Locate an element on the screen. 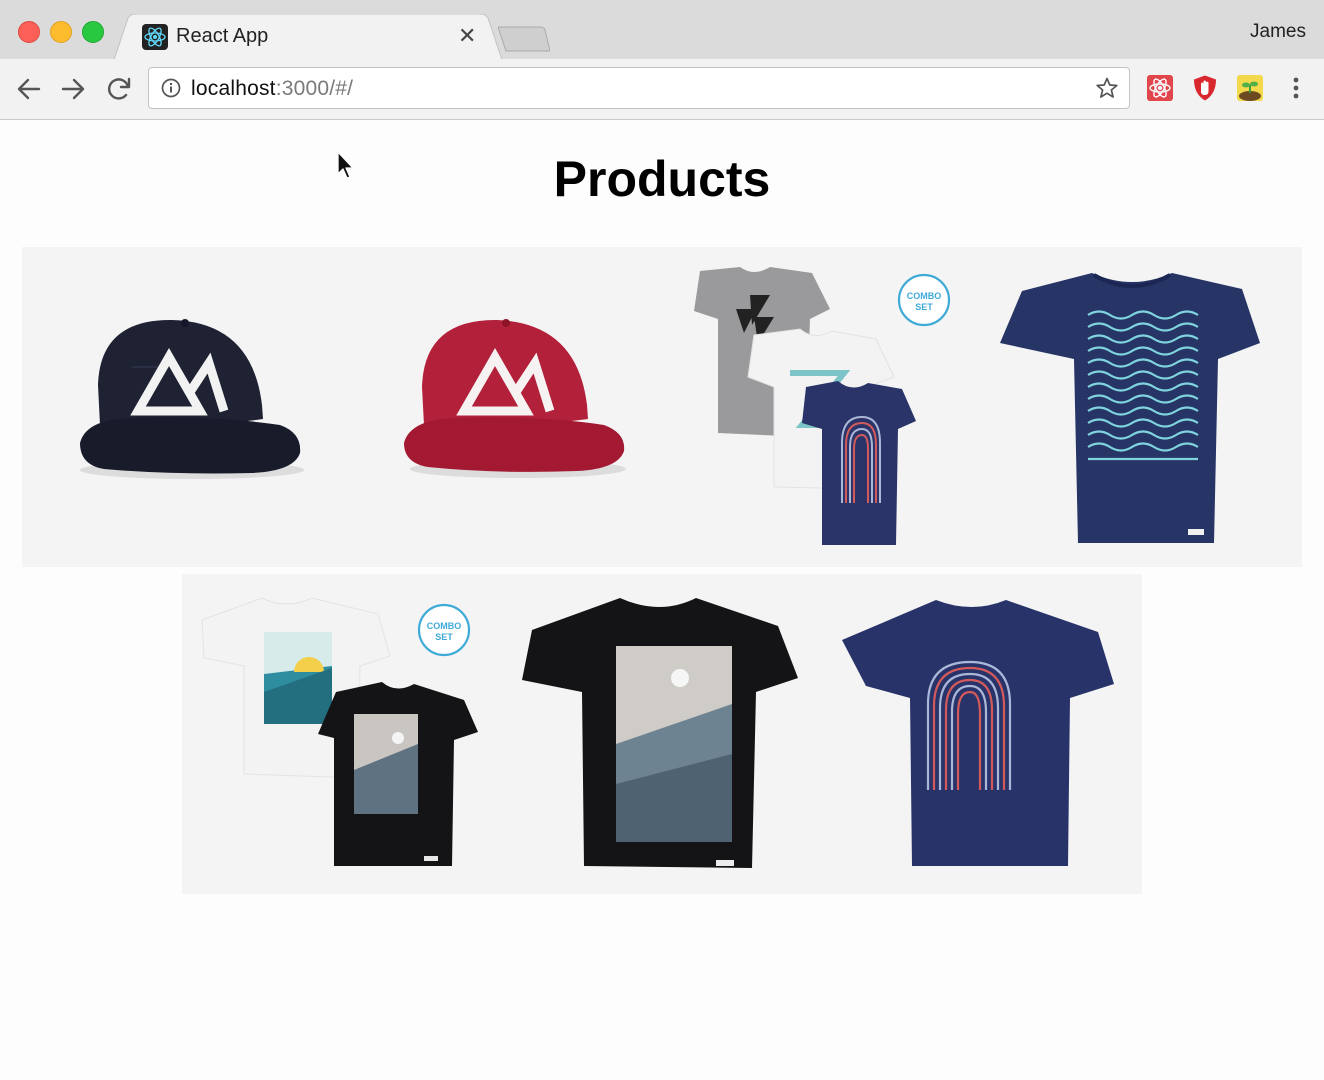 The width and height of the screenshot is (1324, 1080). browser-toolbar: localhost:3000/#/ is located at coordinates (662, 89).